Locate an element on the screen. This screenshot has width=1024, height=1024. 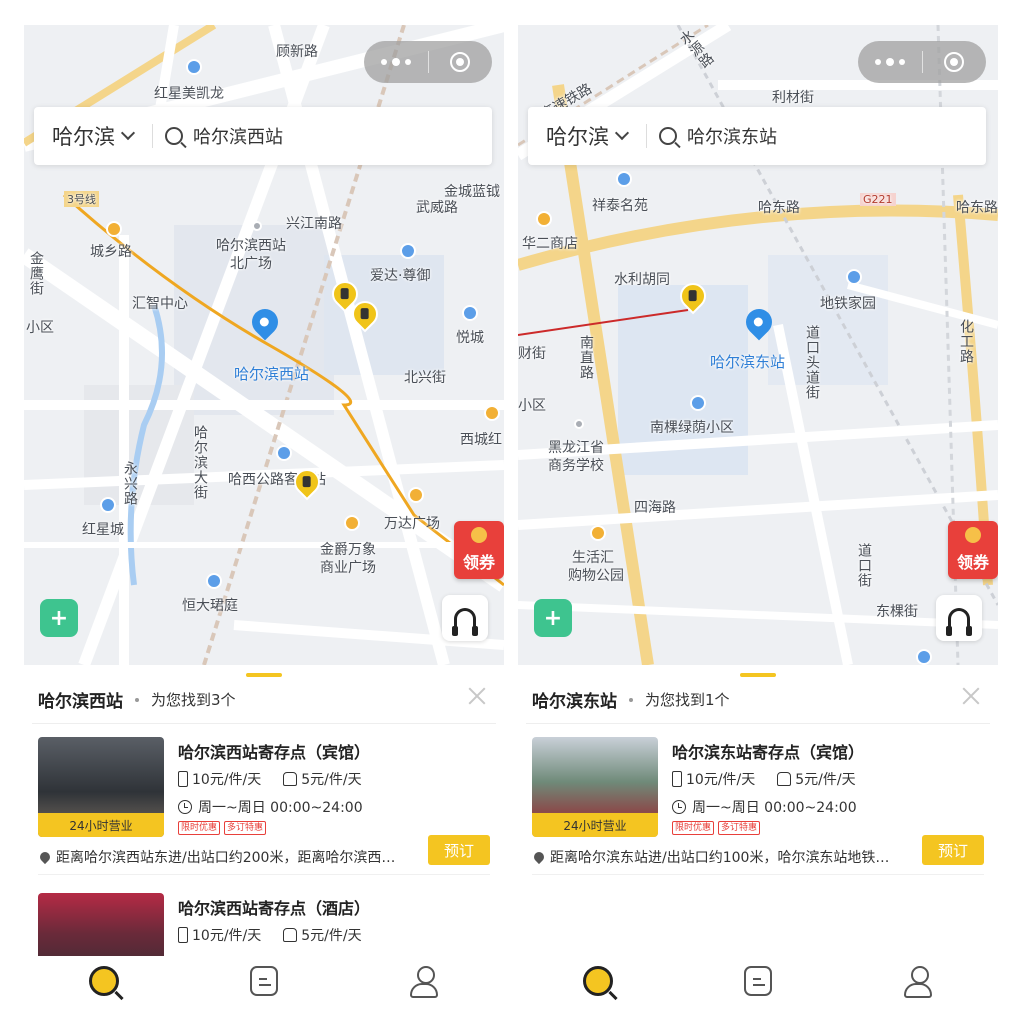
map-label: 化工路 is located at coordinates (966, 341).